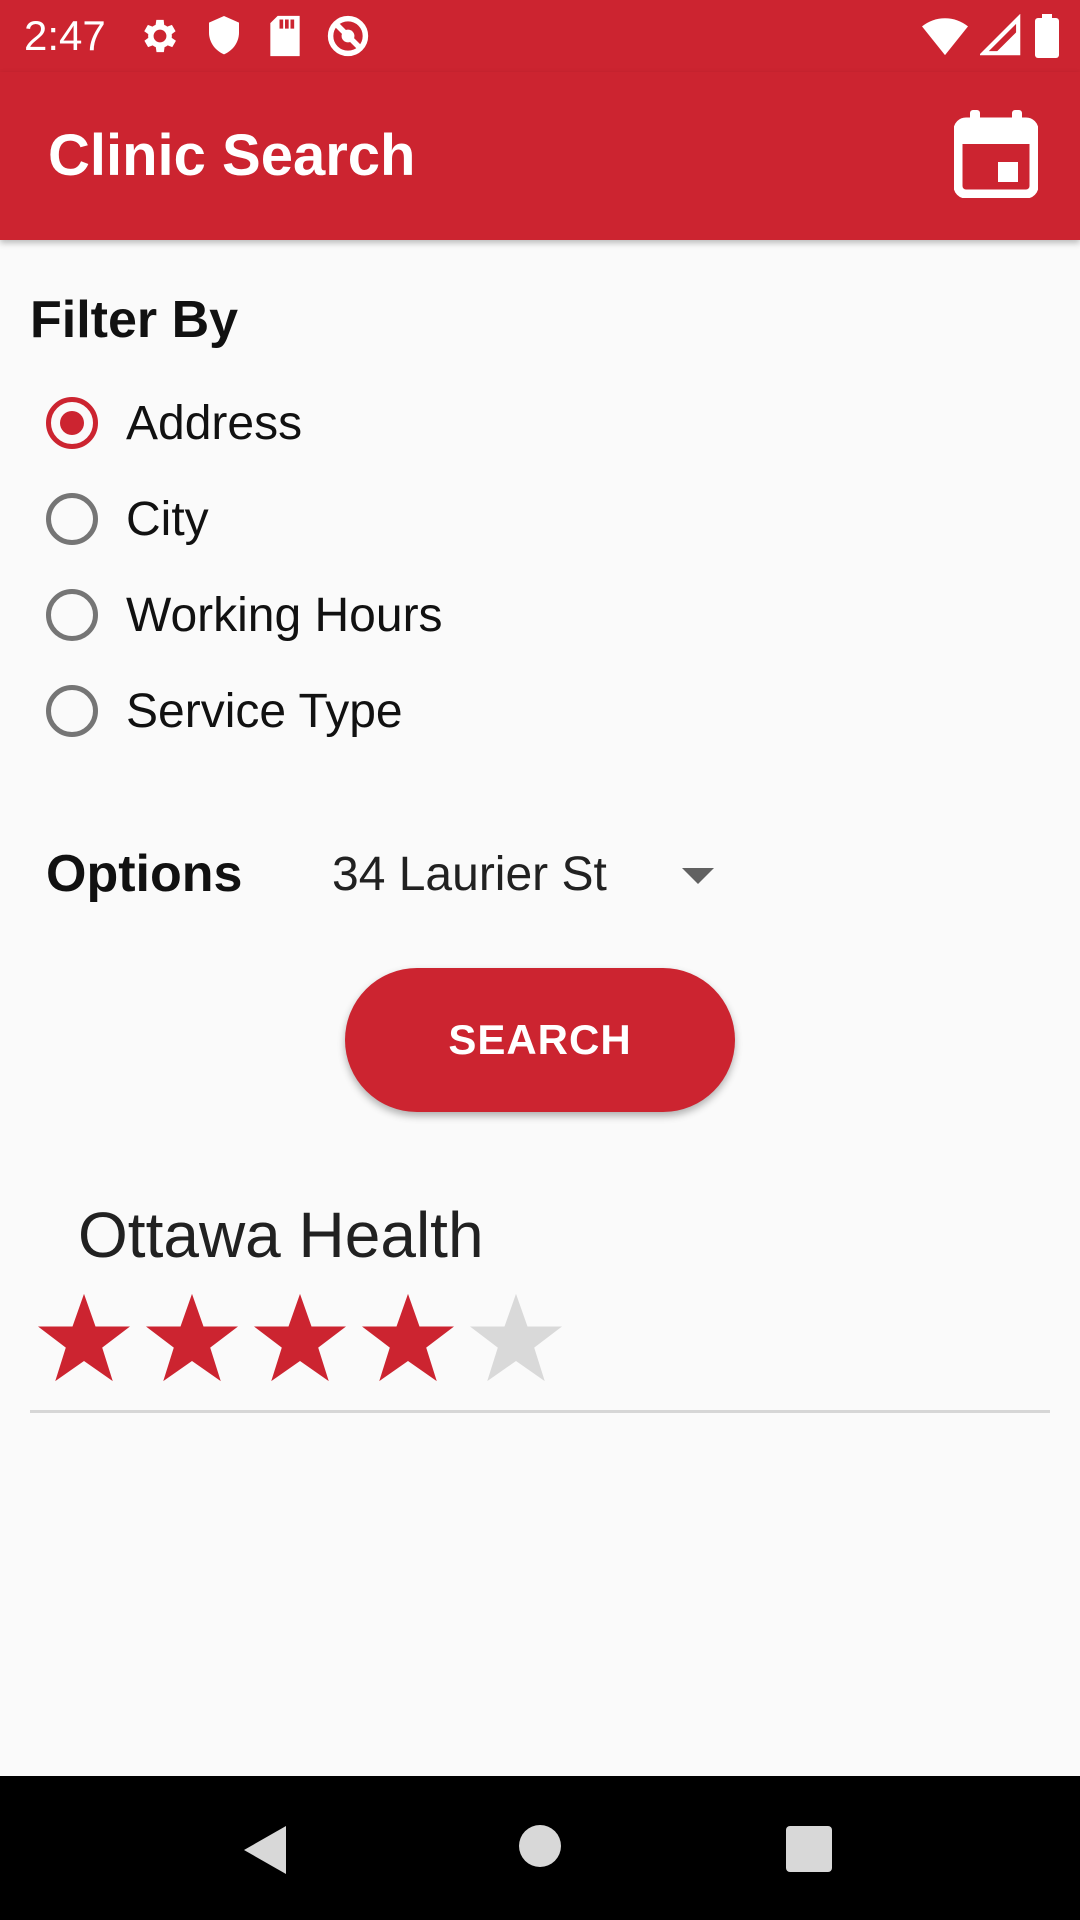 This screenshot has width=1080, height=1920. I want to click on dropdown-arrow-icon, so click(698, 876).